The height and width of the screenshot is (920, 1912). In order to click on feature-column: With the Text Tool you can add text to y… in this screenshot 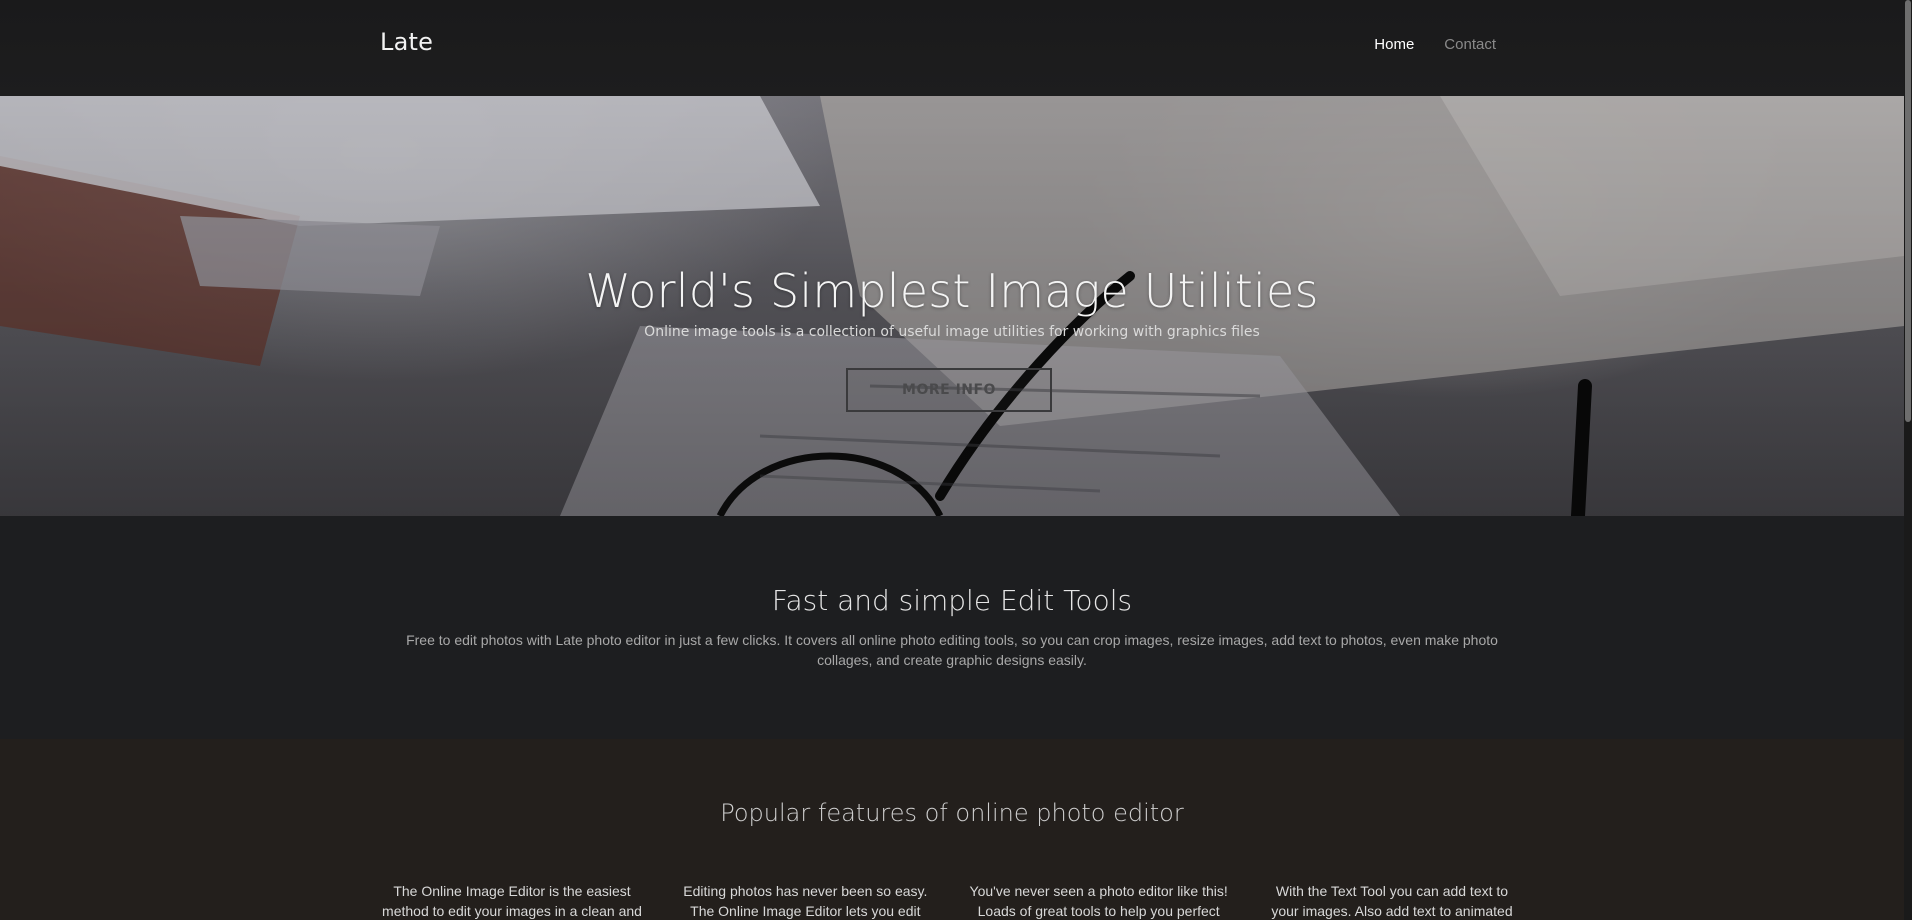, I will do `click(1392, 900)`.